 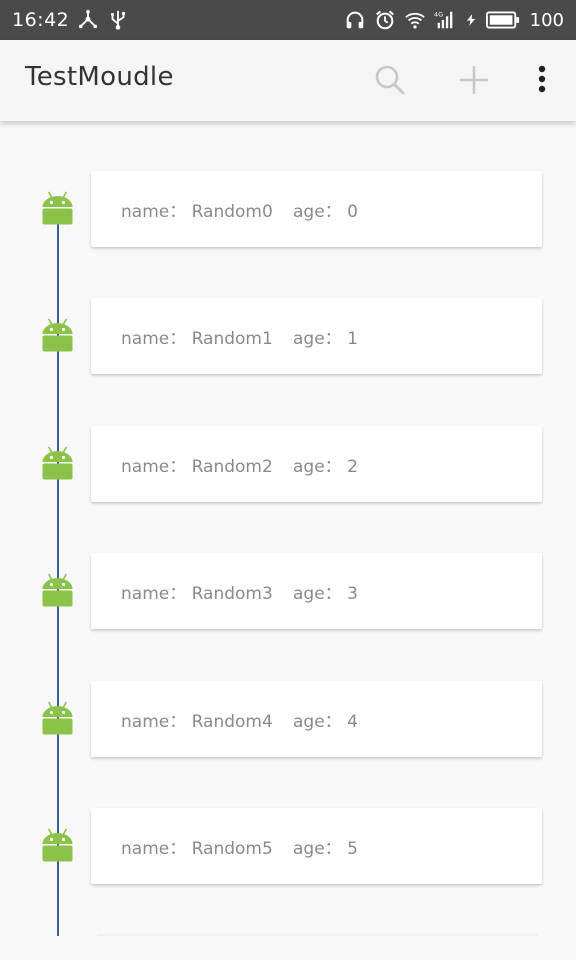 What do you see at coordinates (197, 467) in the screenshot?
I see `item-name: name： Random2` at bounding box center [197, 467].